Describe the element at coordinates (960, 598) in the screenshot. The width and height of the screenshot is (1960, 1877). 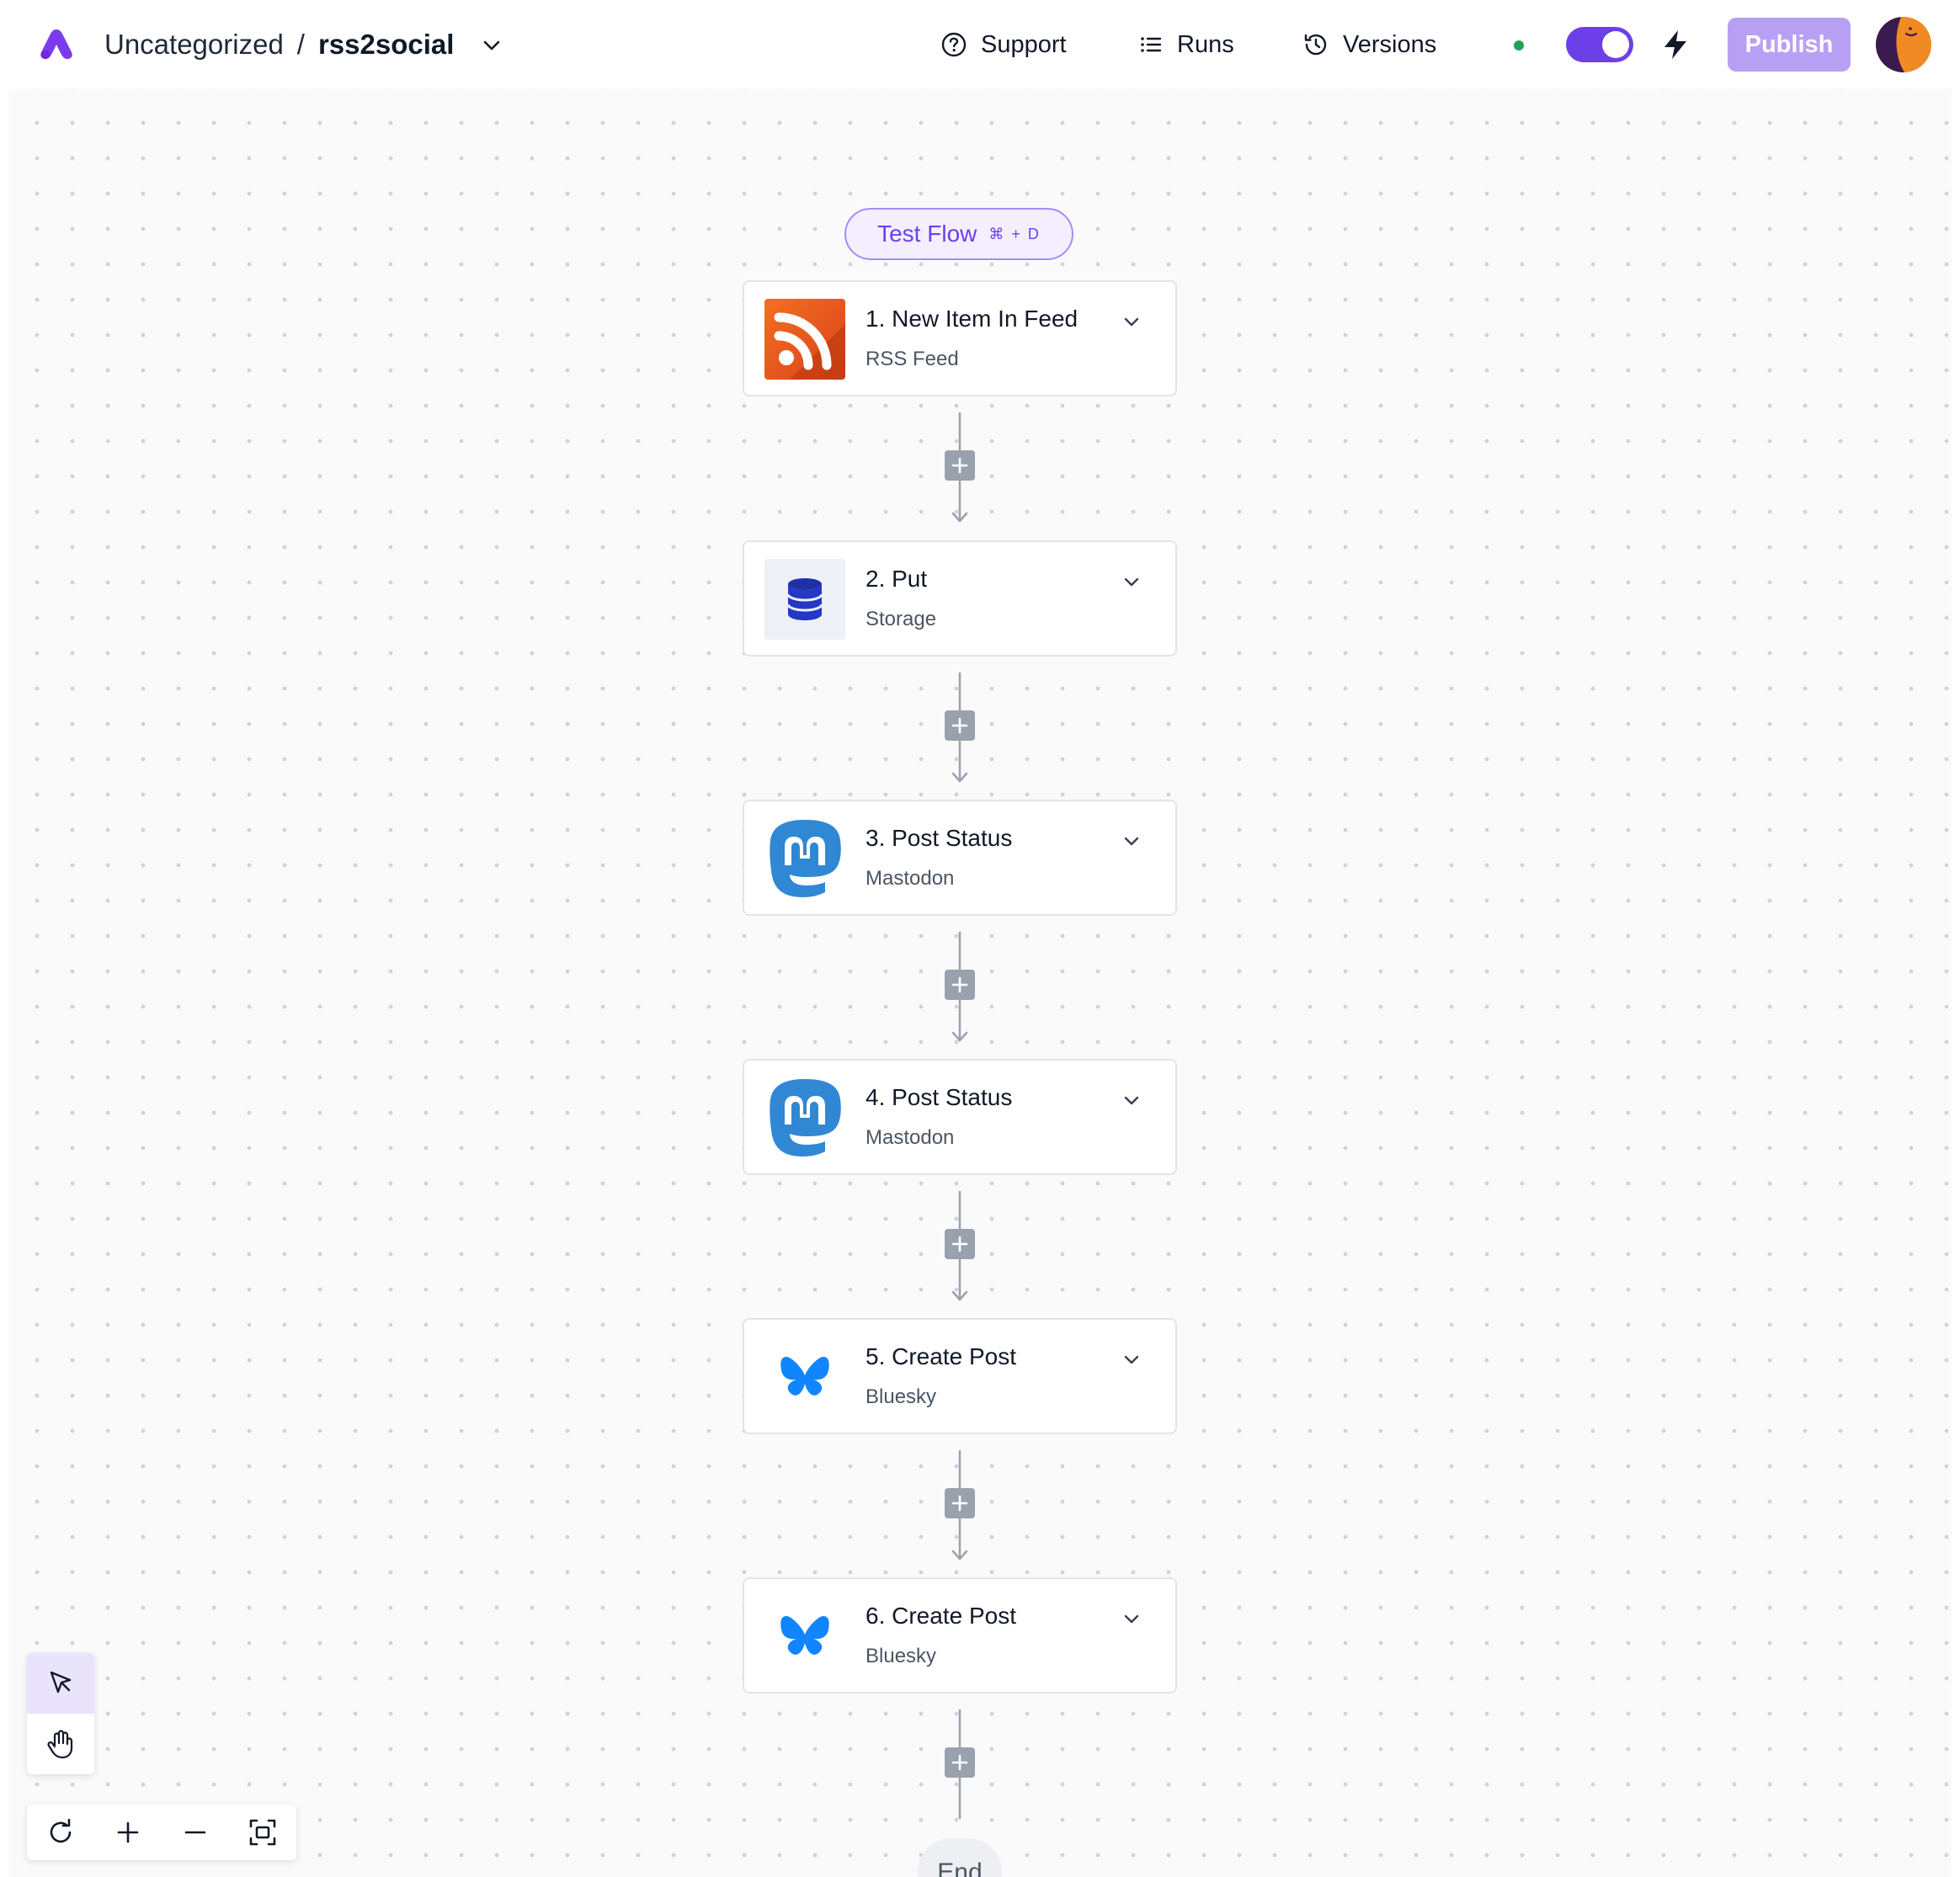
I see `flow-step-2: 2. Put Storage` at that location.